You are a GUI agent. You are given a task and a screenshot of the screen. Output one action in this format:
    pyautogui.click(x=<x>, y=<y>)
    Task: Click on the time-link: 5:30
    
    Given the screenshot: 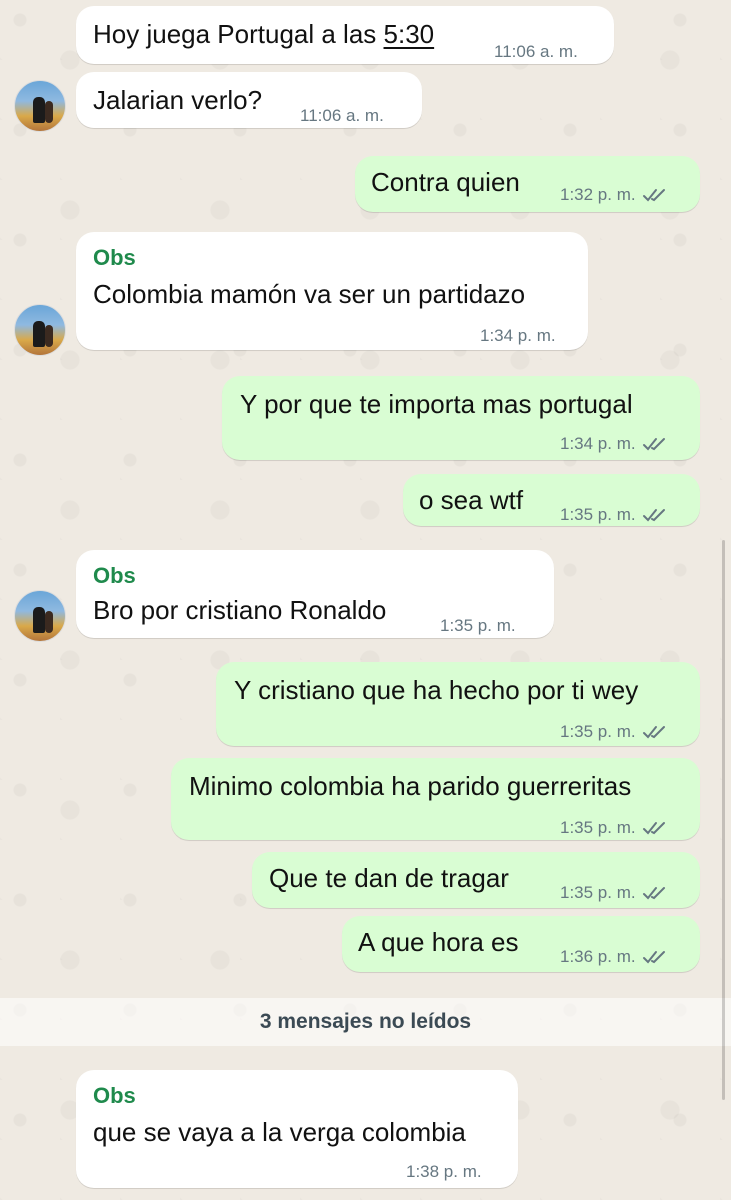 What is the action you would take?
    pyautogui.click(x=409, y=34)
    